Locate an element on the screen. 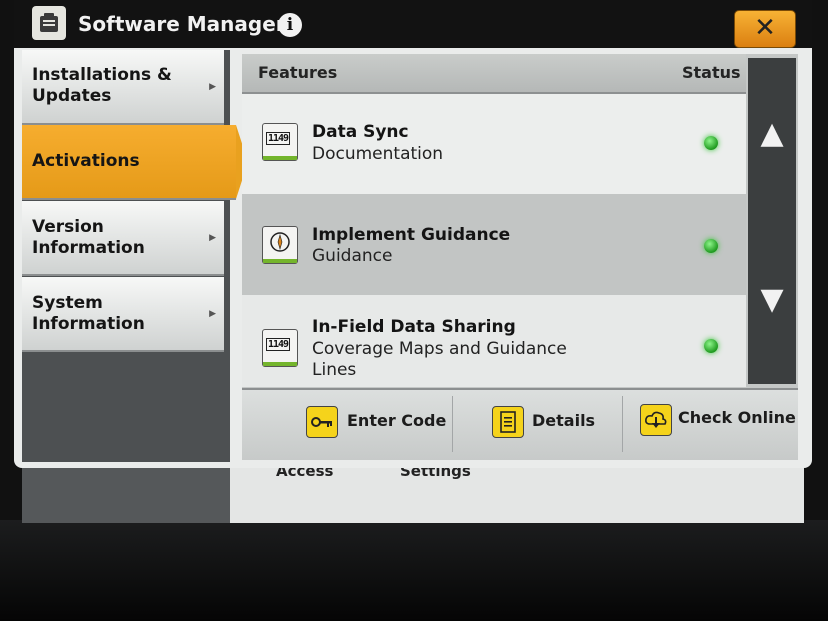  feature-name: In-Field Data Sharing is located at coordinates (414, 327).